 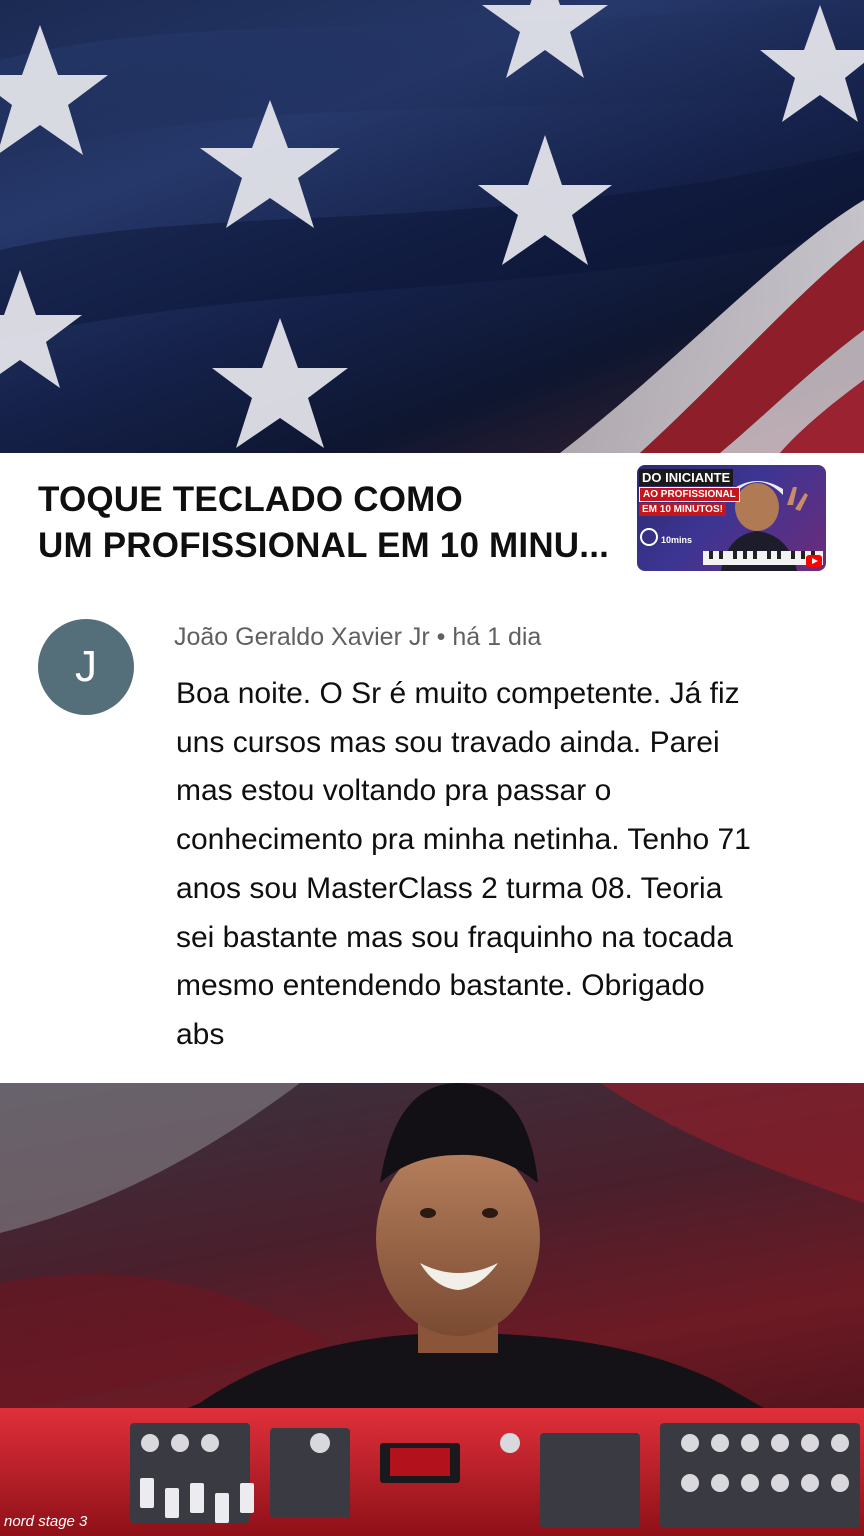 I want to click on star-icon, so click(x=280, y=383).